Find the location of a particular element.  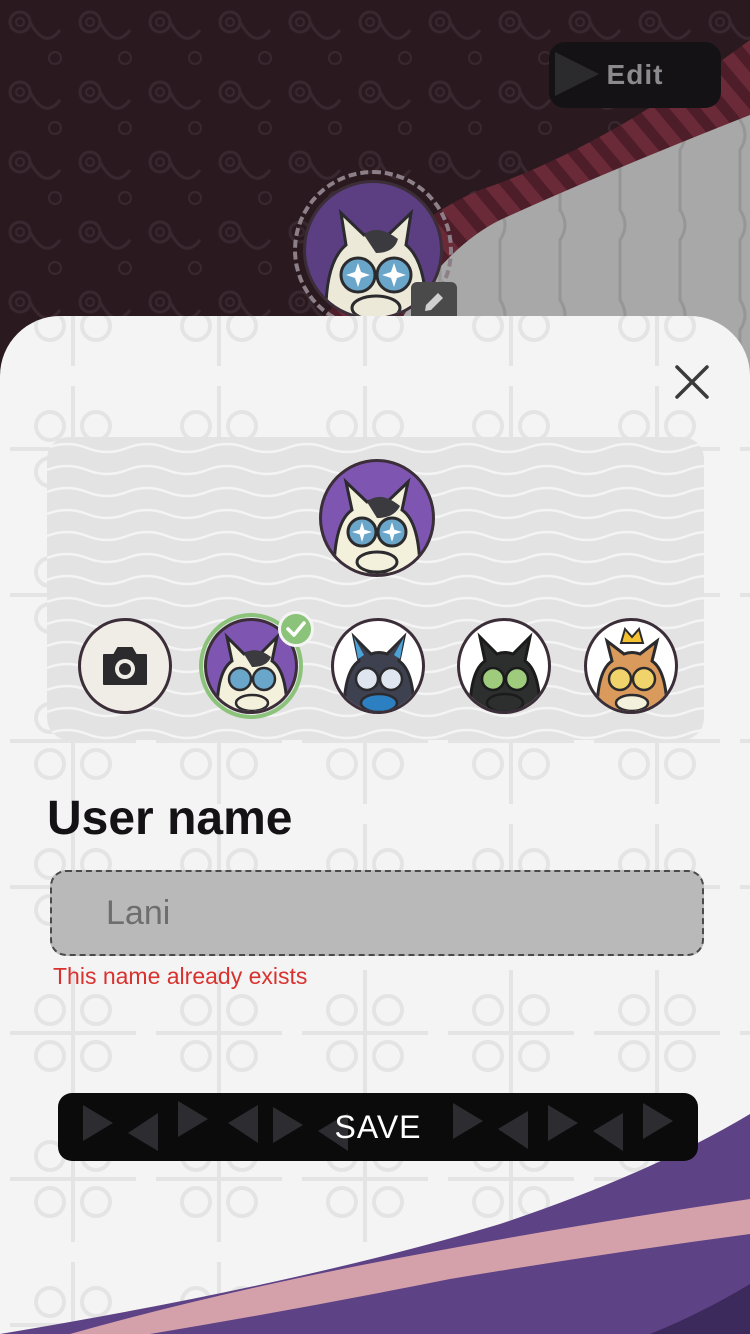

edit-button: Edit is located at coordinates (635, 75).